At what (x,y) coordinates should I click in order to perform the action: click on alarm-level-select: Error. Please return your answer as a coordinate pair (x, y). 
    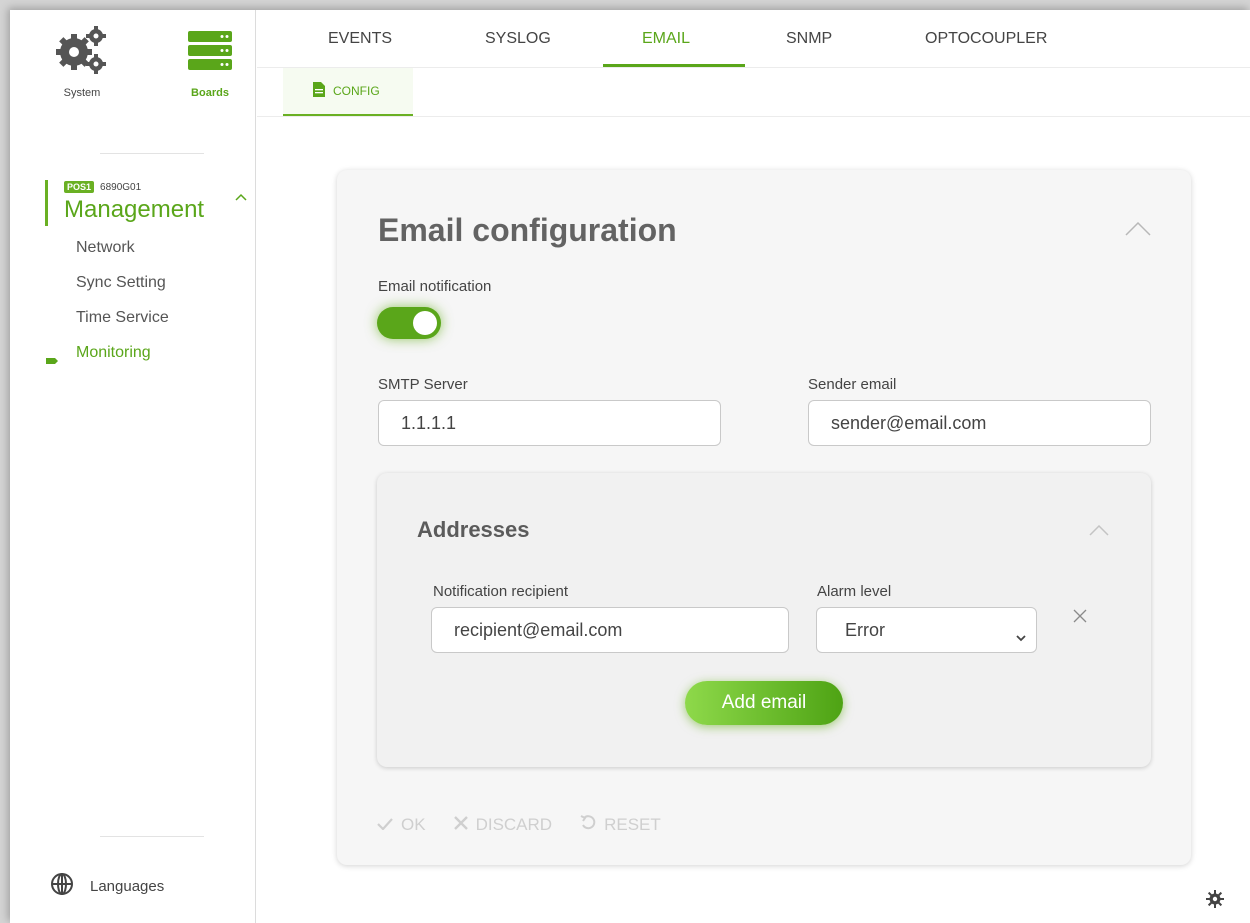
    Looking at the image, I should click on (926, 630).